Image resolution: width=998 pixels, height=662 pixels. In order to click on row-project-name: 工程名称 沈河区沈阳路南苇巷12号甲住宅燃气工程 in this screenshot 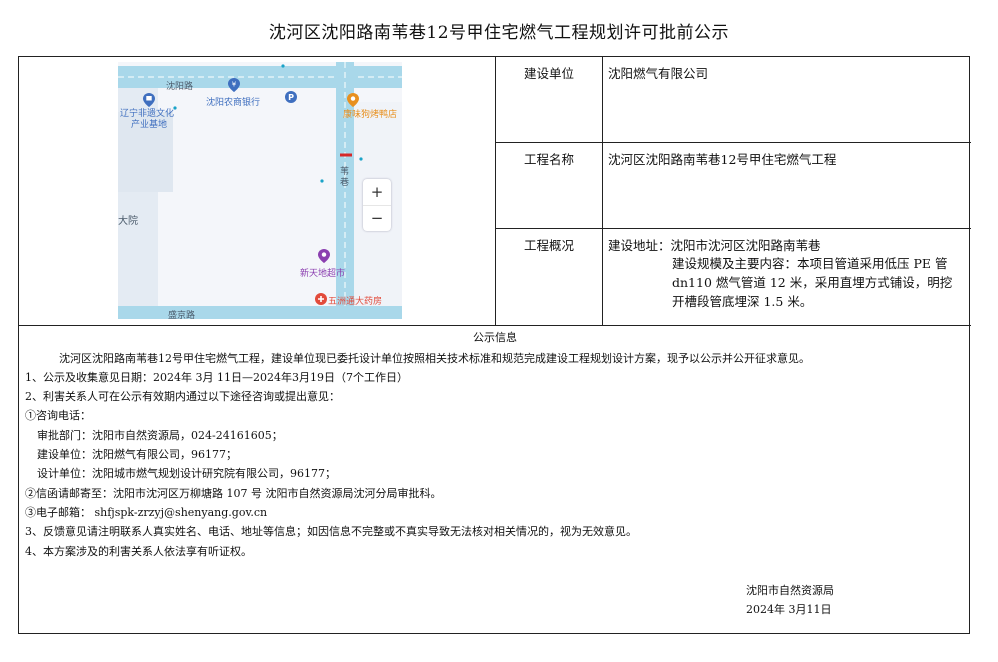, I will do `click(733, 186)`.